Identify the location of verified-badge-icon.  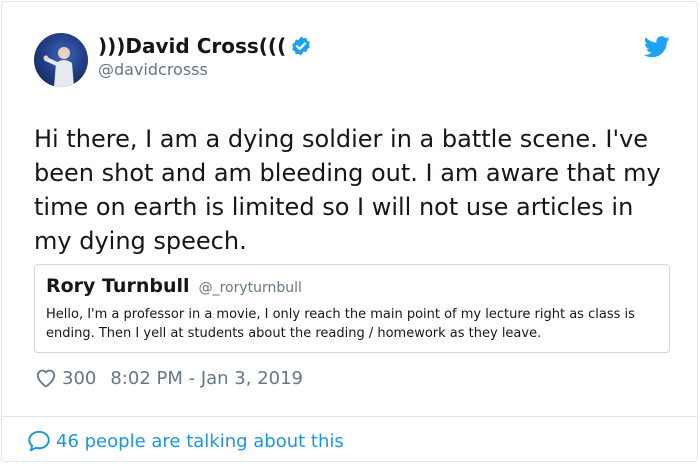
(301, 46).